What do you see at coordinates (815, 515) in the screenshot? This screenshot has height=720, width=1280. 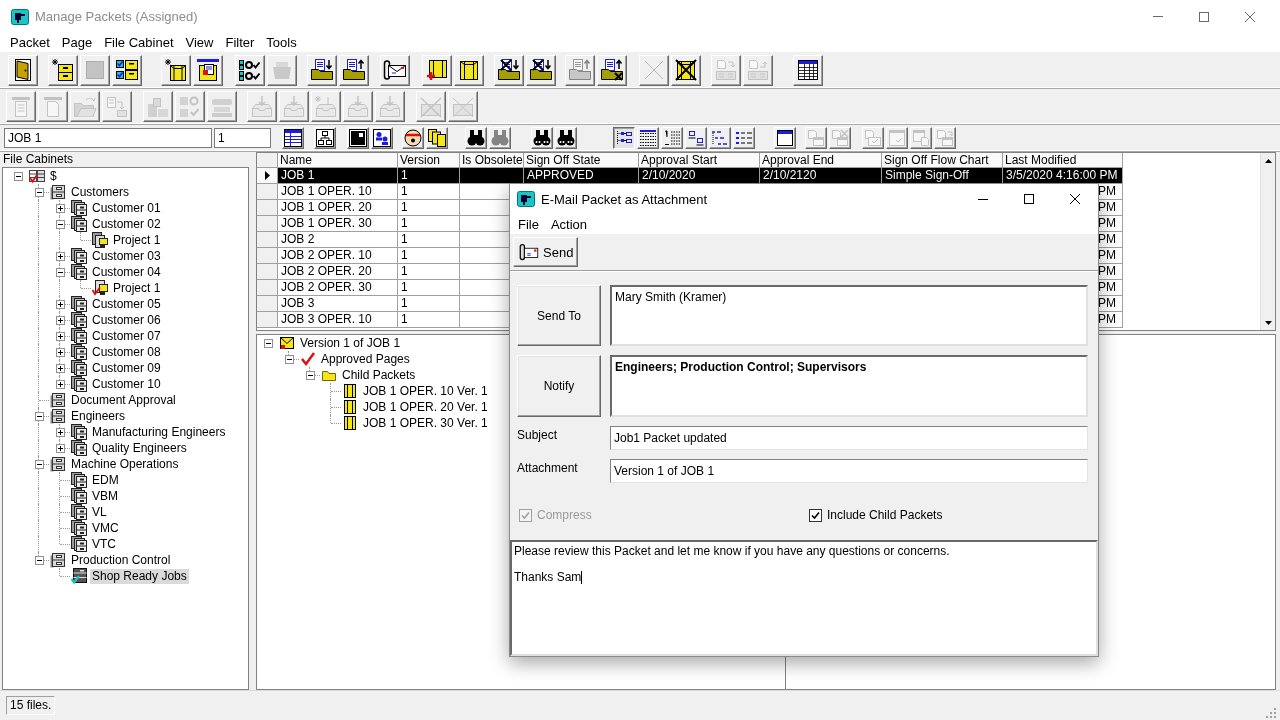 I see `checkbox` at bounding box center [815, 515].